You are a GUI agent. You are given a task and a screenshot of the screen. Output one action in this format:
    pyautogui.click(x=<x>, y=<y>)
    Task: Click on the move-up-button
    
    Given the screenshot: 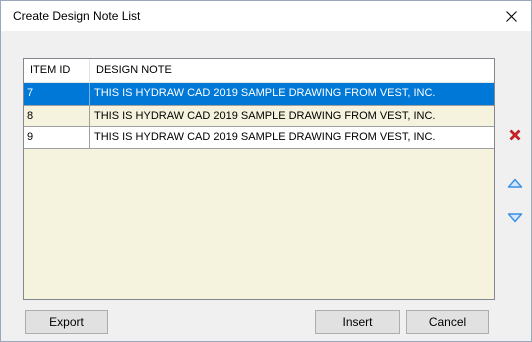 What is the action you would take?
    pyautogui.click(x=515, y=183)
    